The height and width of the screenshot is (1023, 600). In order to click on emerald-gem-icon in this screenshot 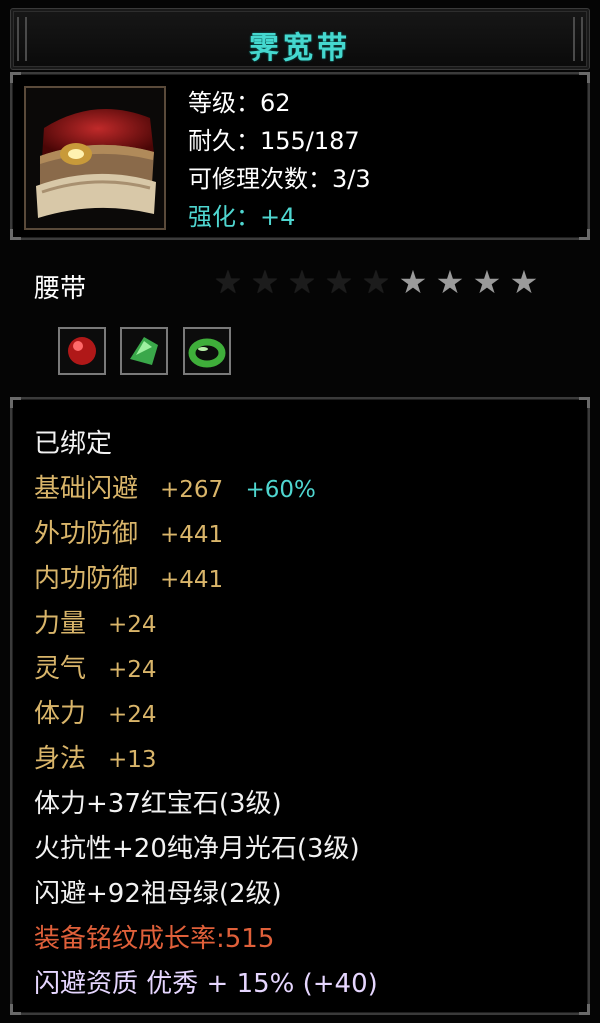, I will do `click(144, 351)`.